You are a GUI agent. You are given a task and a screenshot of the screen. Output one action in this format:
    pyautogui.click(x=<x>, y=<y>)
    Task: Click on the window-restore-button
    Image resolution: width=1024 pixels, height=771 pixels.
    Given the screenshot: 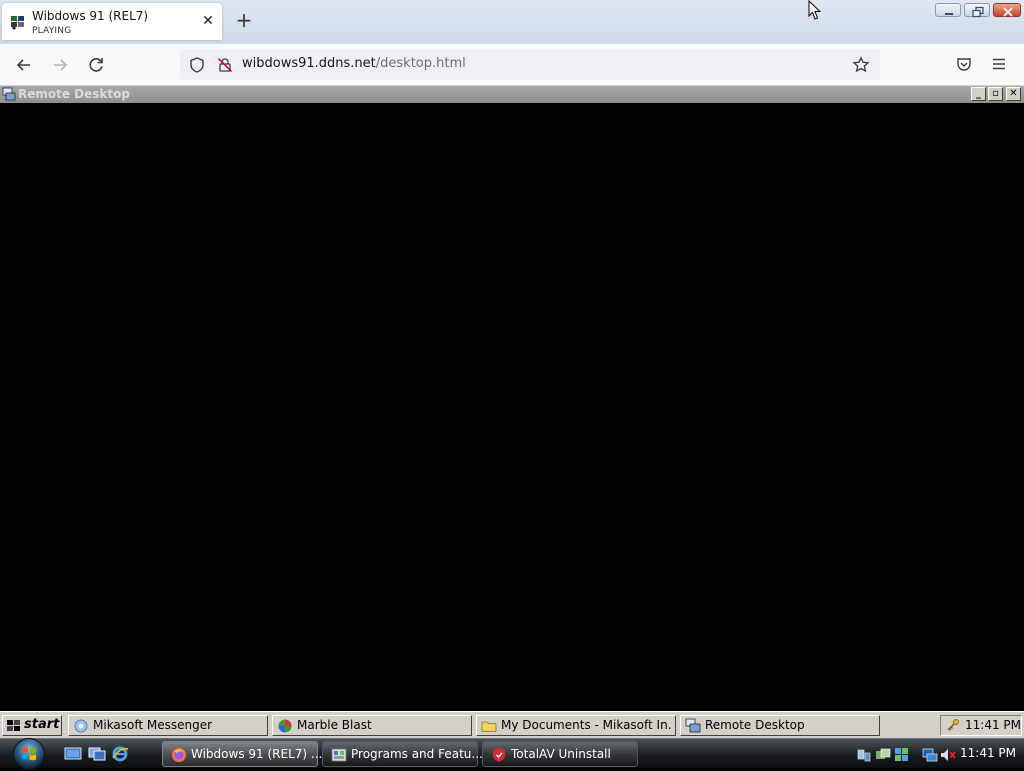 What is the action you would take?
    pyautogui.click(x=977, y=10)
    